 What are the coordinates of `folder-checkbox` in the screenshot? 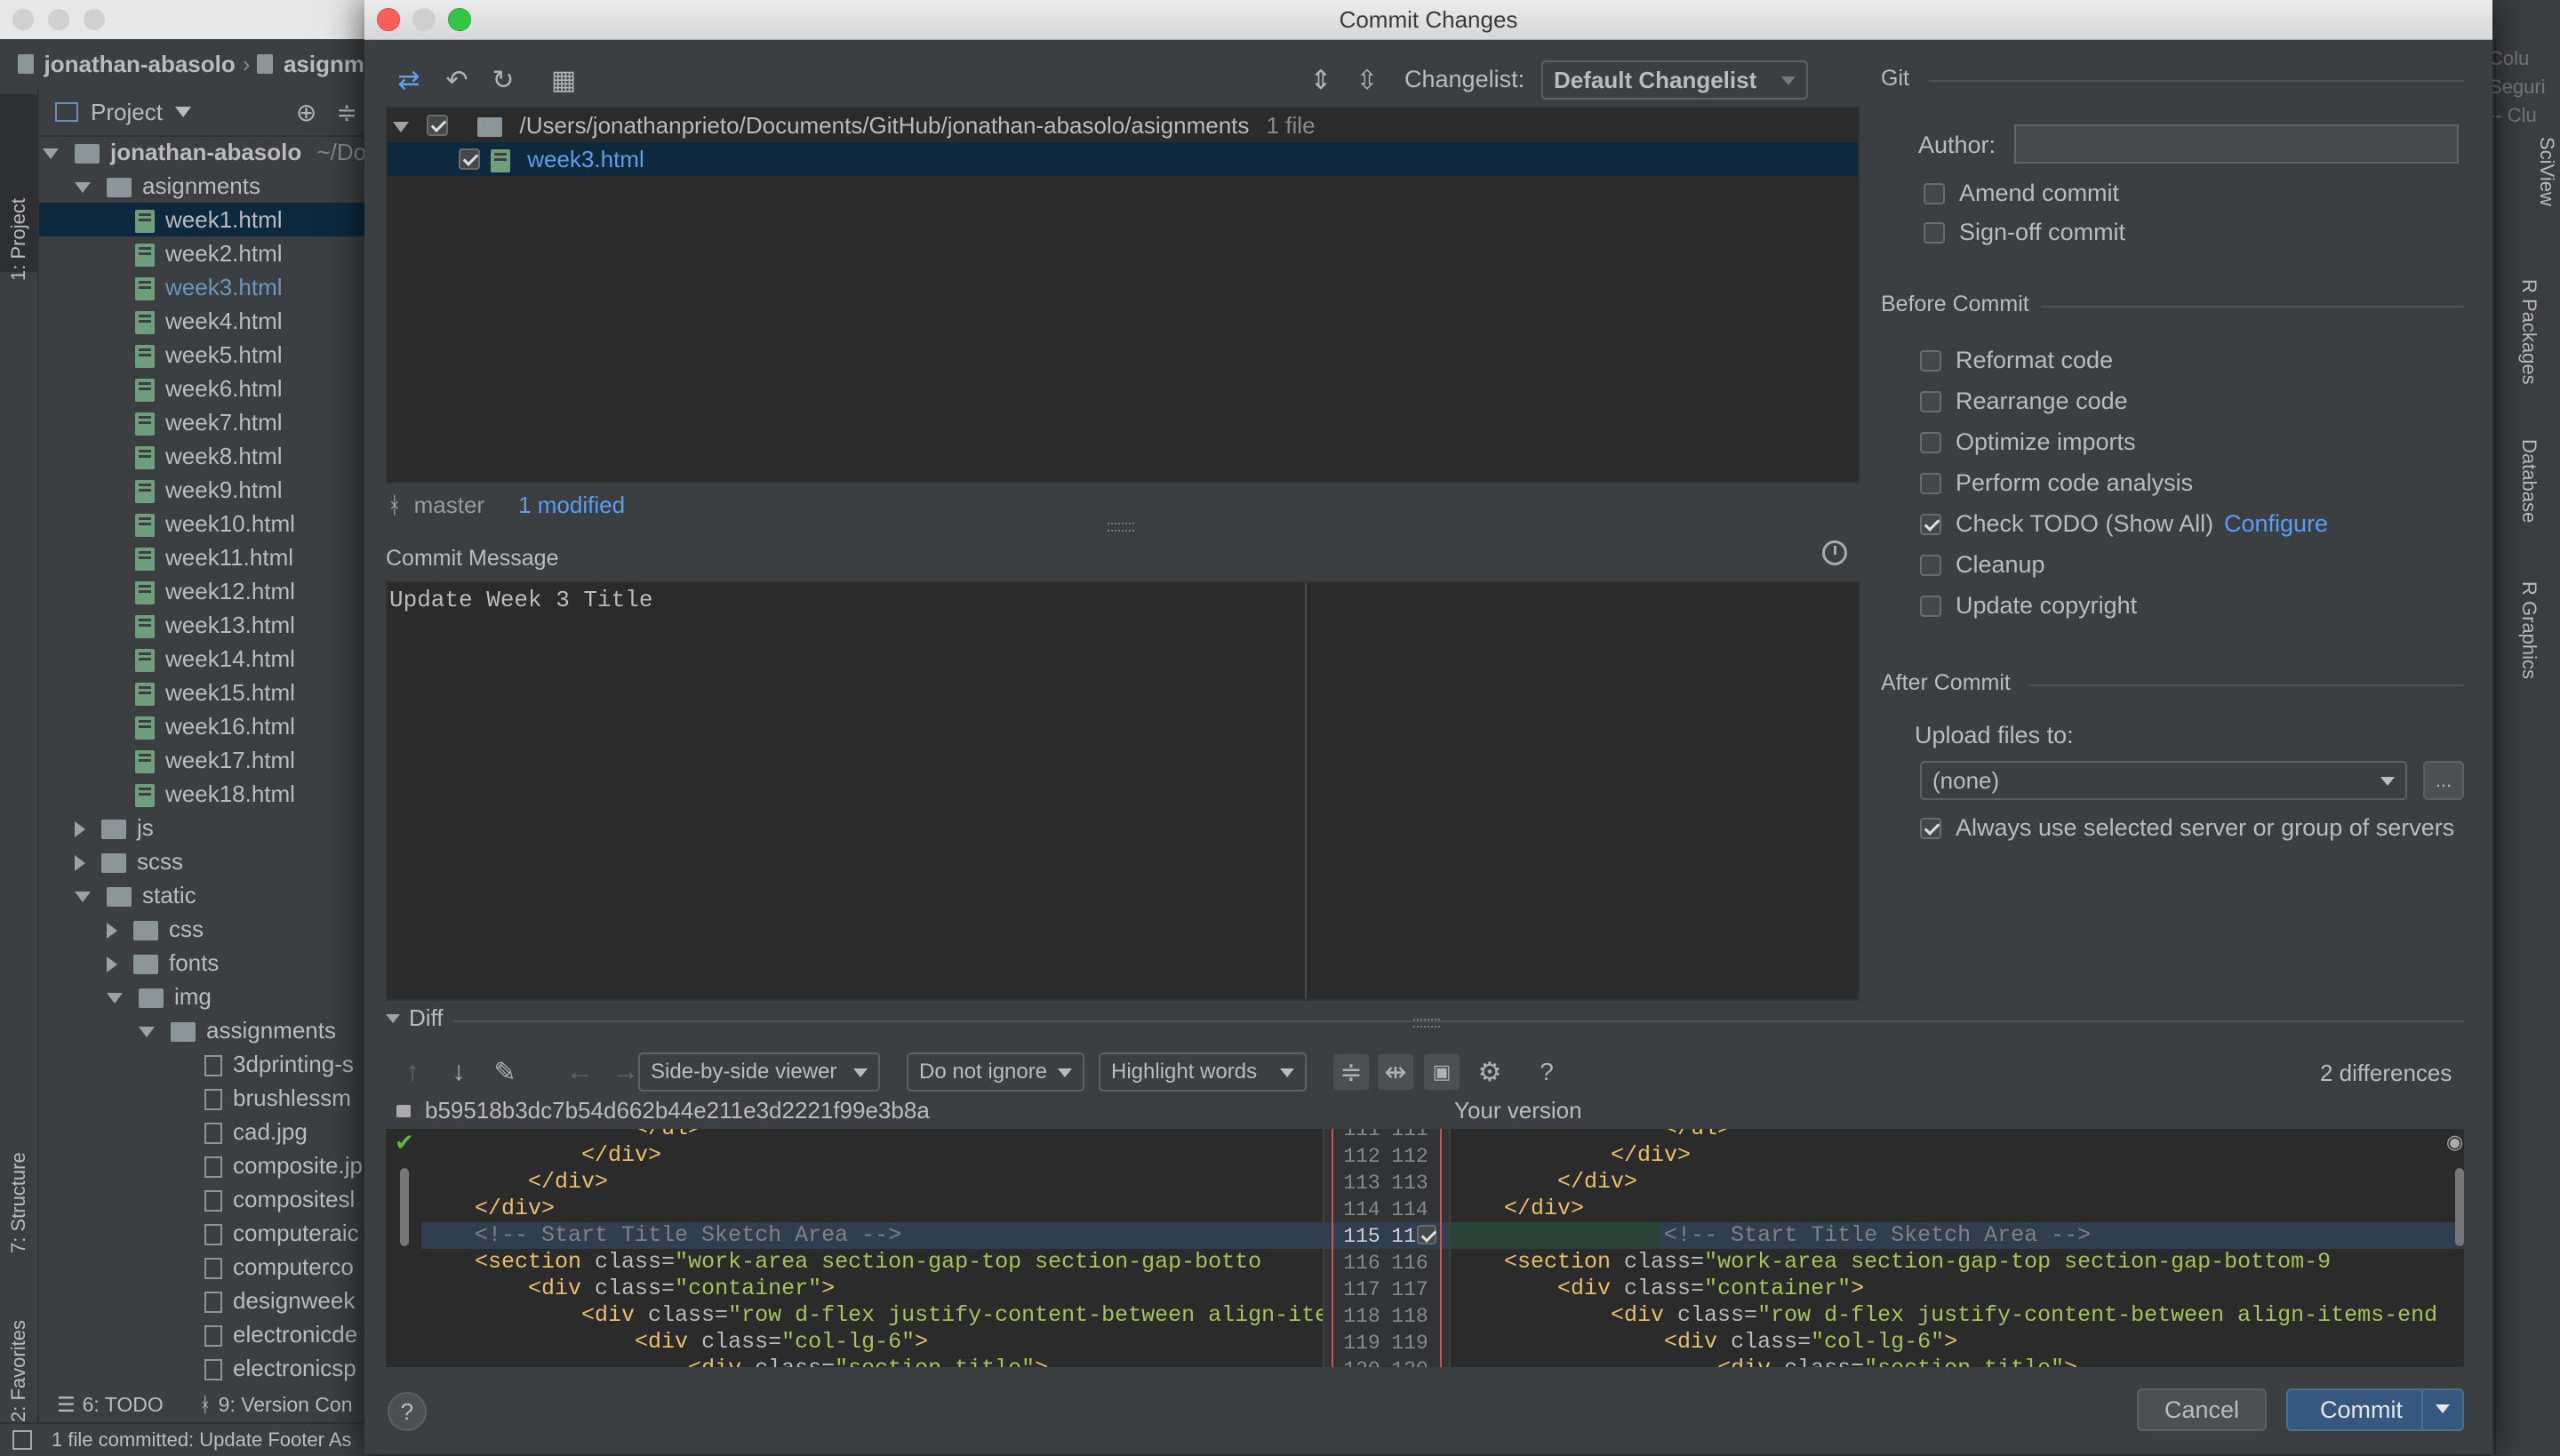 It's located at (437, 125).